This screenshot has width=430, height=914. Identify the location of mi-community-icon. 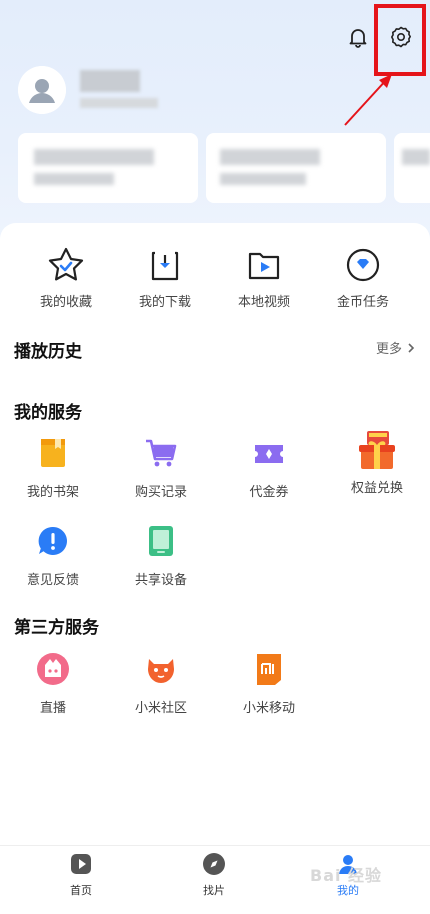
(161, 669).